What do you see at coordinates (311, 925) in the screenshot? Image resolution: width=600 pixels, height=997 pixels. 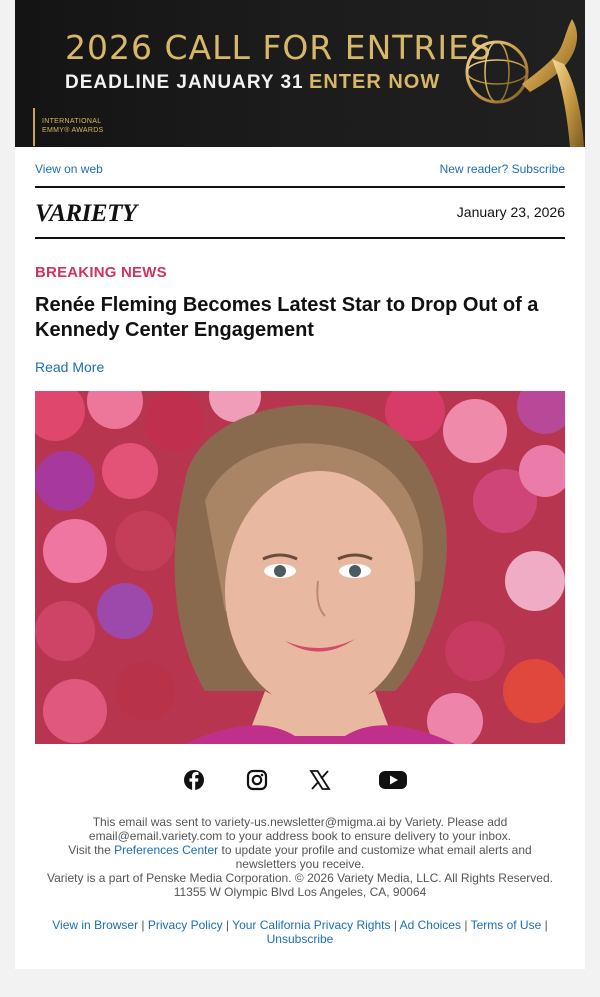 I see `california-privacy-link: Your California Privacy Rights` at bounding box center [311, 925].